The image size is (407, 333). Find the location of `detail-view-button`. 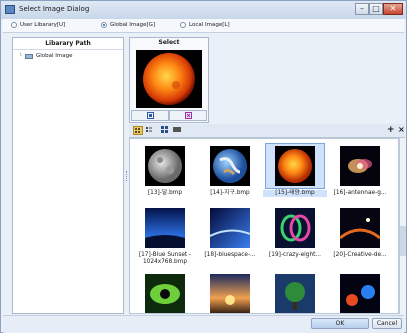

detail-view-button is located at coordinates (178, 130).